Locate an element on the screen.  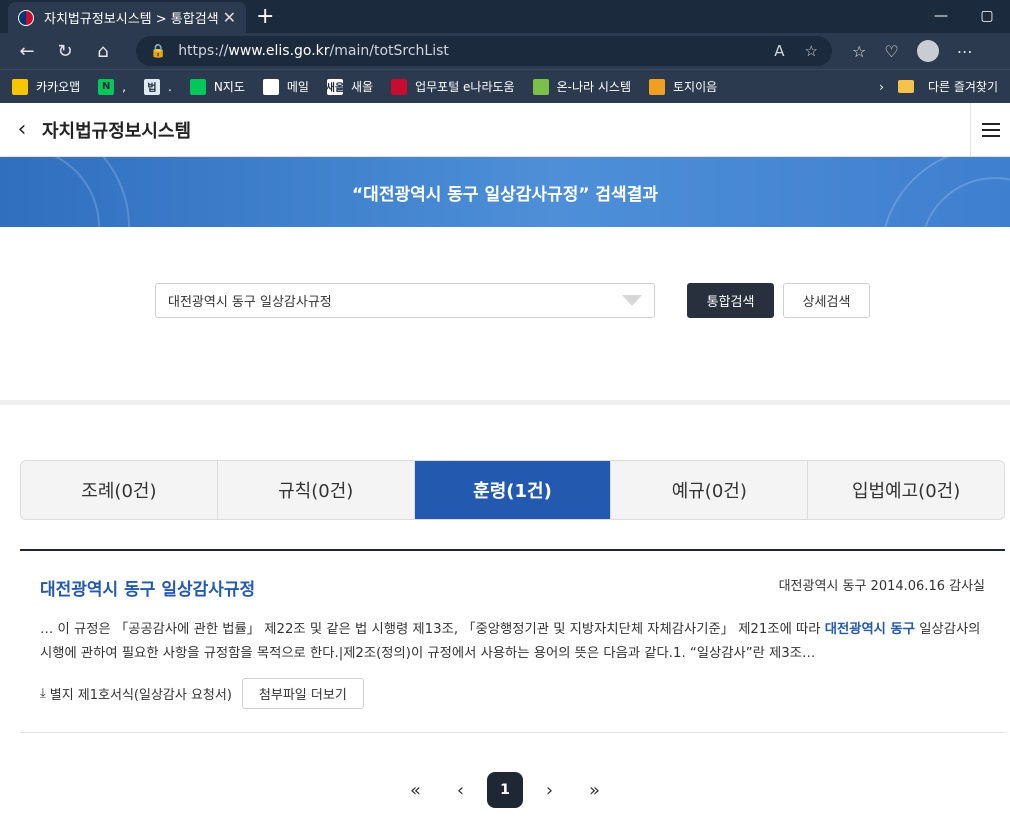
taegeuk-icon is located at coordinates (399, 86).